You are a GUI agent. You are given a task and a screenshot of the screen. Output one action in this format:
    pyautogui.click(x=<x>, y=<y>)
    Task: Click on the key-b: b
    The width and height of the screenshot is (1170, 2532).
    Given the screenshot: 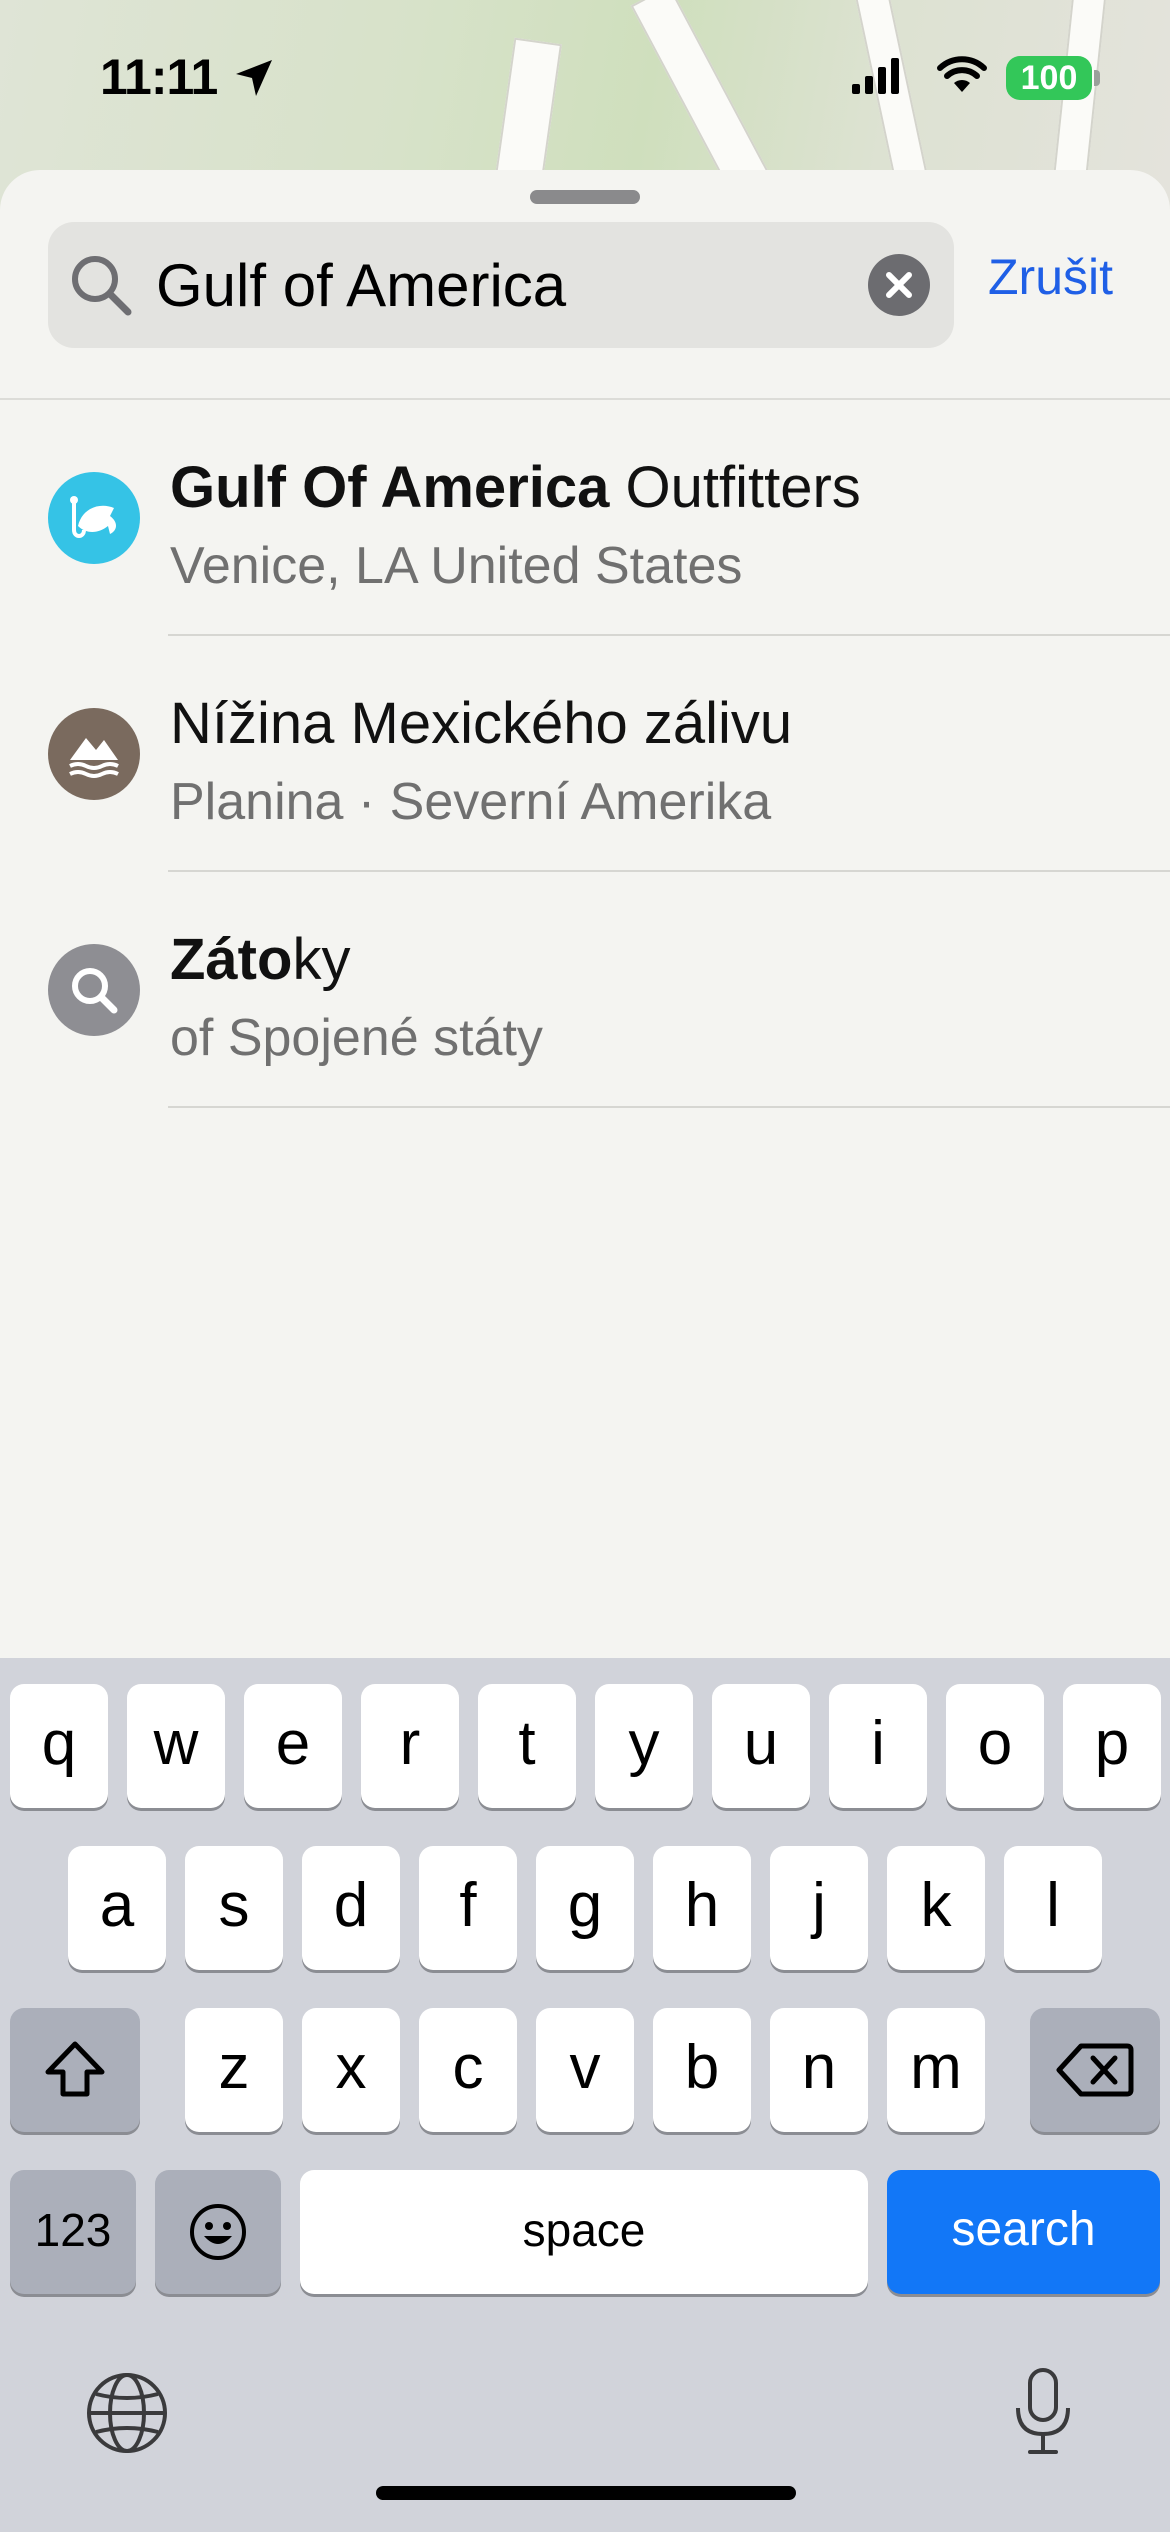 What is the action you would take?
    pyautogui.click(x=702, y=2070)
    